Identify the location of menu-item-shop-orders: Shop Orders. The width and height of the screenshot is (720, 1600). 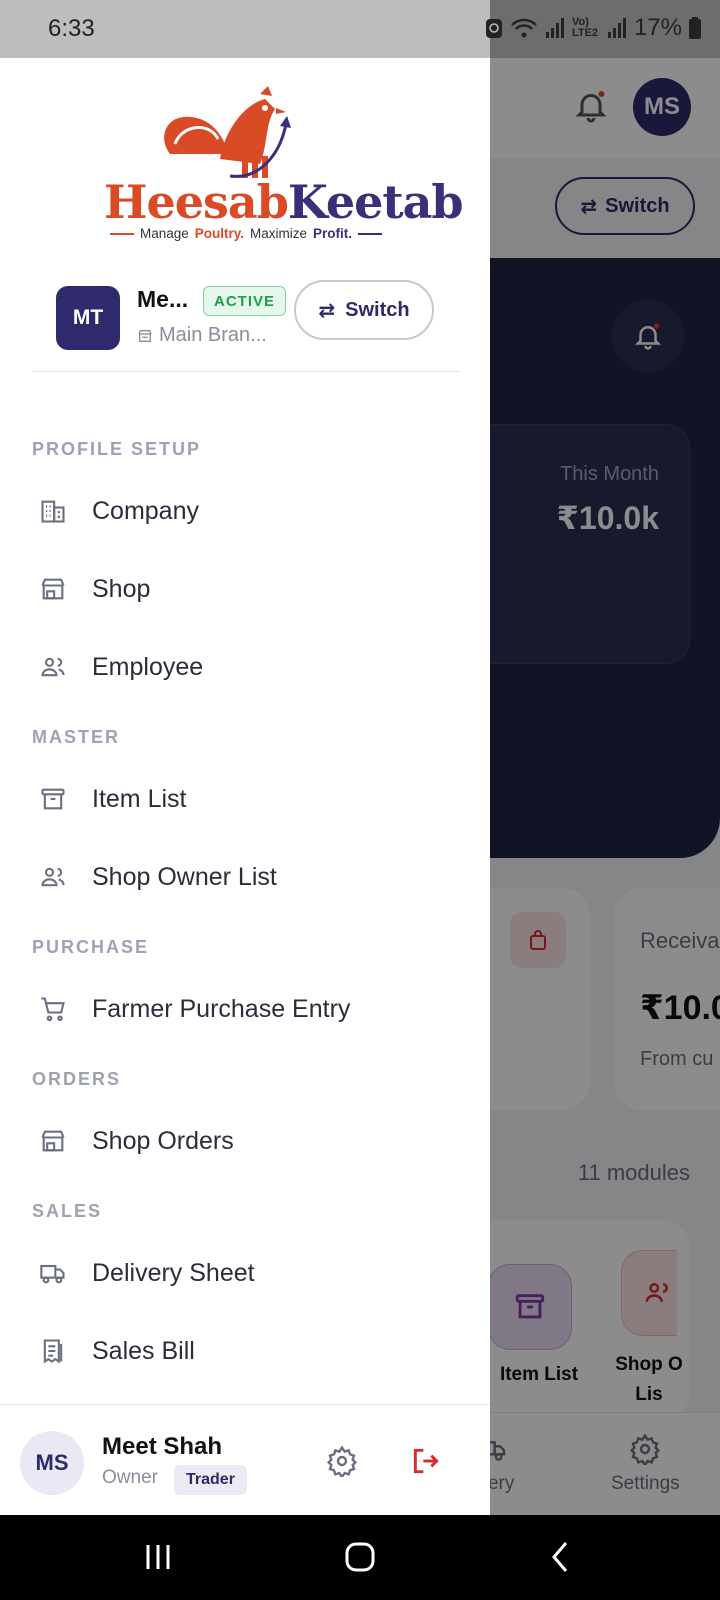
(245, 1141).